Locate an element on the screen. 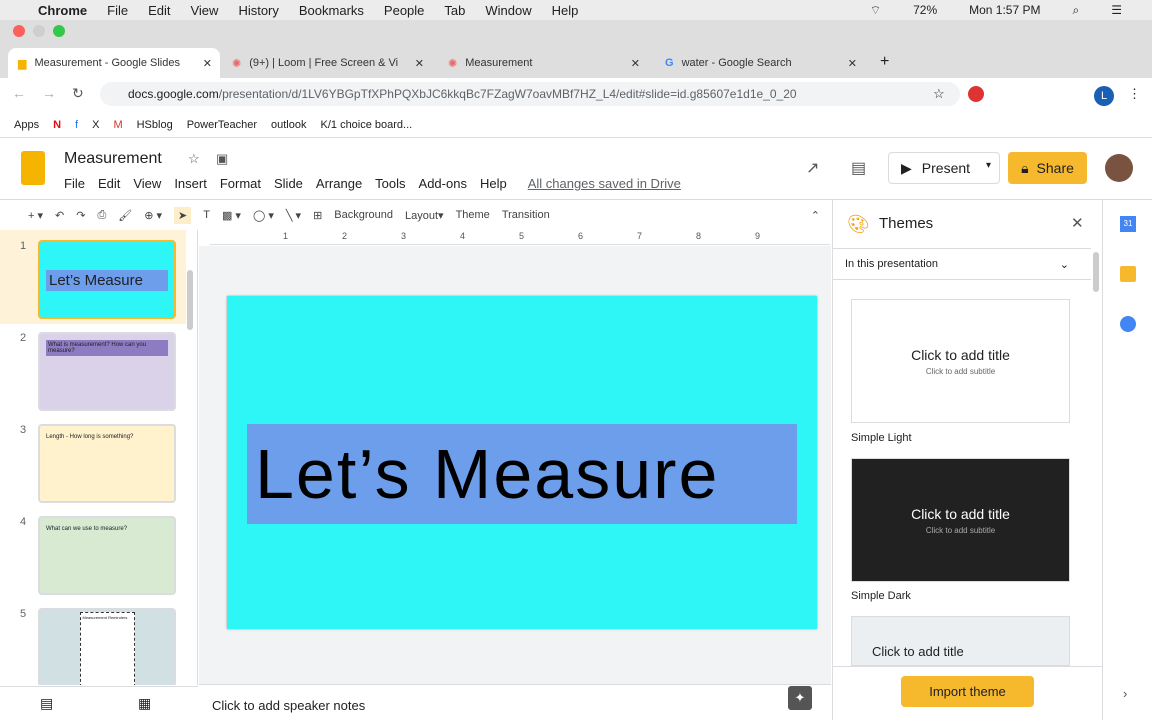 This screenshot has width=1152, height=720. keep-icon is located at coordinates (1128, 274).